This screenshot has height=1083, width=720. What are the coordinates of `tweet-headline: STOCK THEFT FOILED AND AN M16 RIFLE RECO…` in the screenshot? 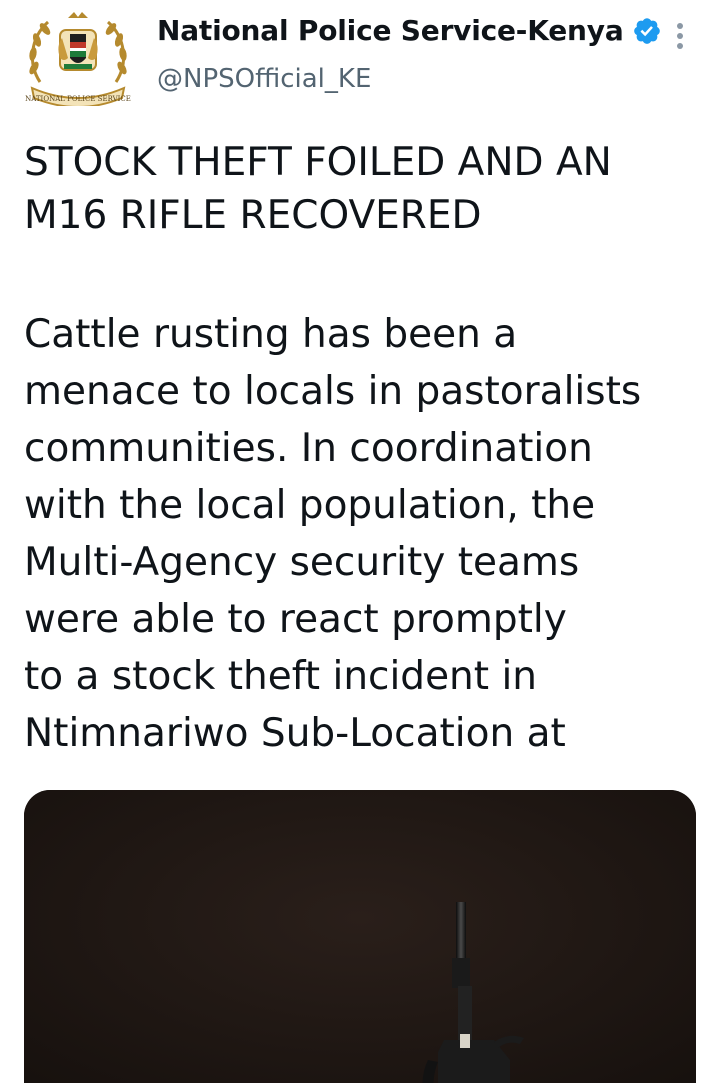 It's located at (318, 189).